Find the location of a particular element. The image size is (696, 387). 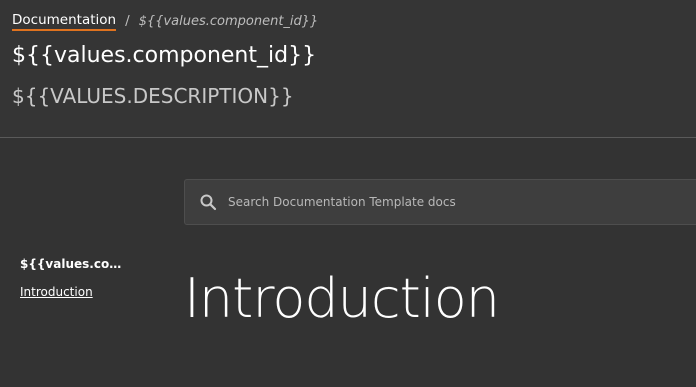

search-bar is located at coordinates (440, 202).